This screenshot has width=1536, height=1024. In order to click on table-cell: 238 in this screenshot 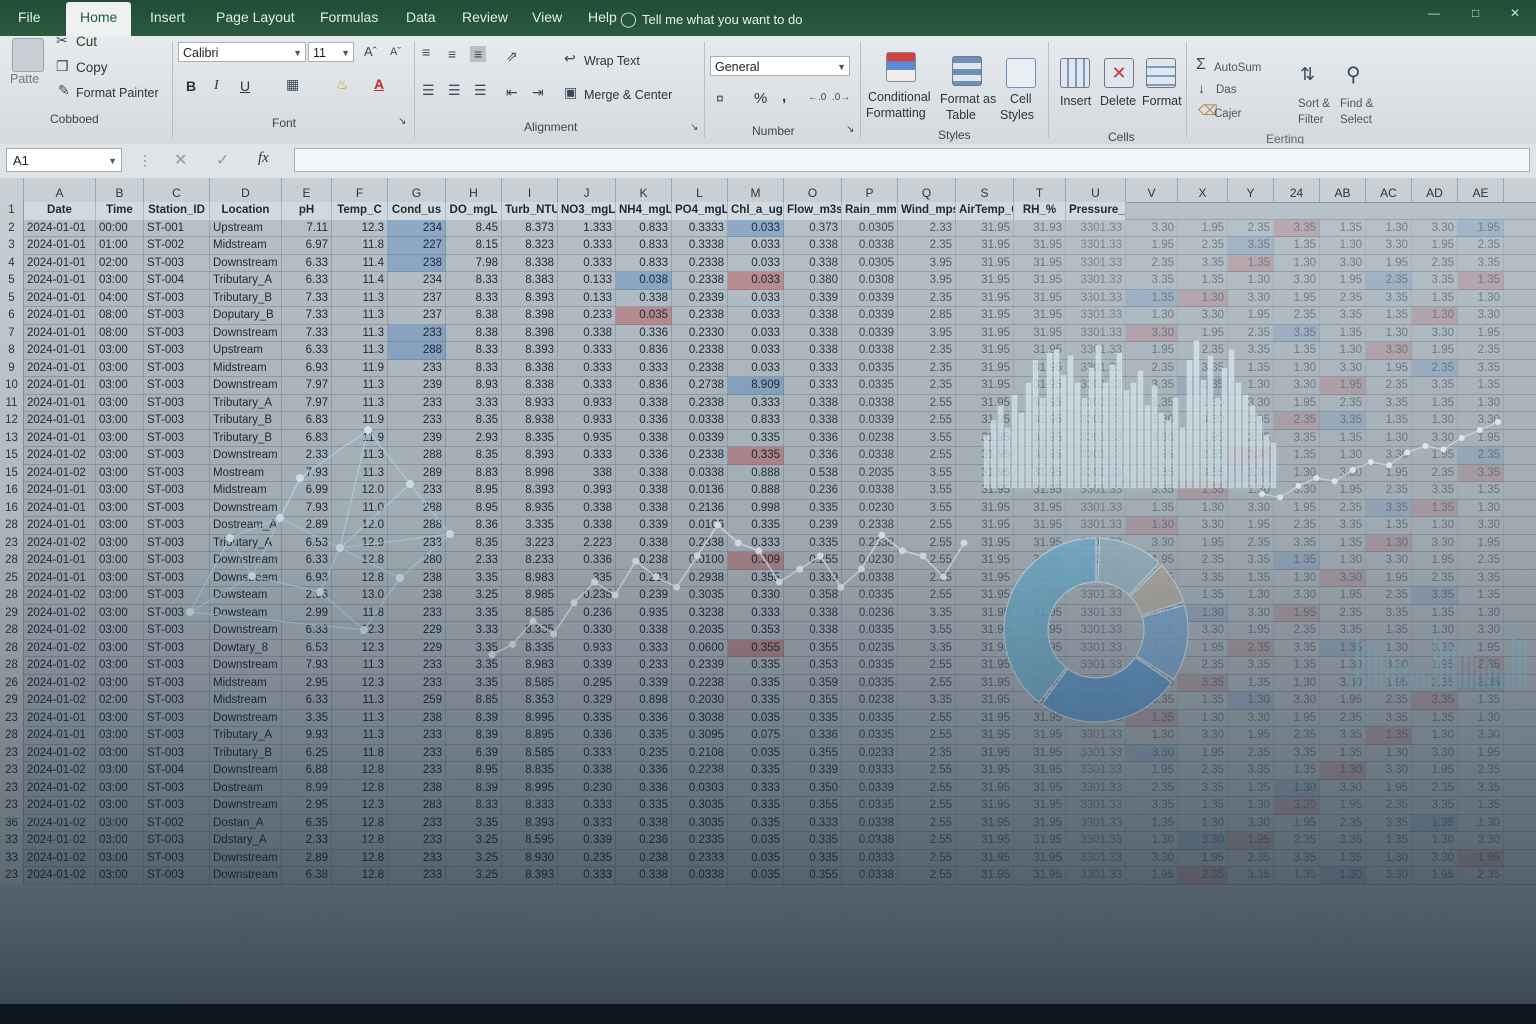, I will do `click(417, 718)`.